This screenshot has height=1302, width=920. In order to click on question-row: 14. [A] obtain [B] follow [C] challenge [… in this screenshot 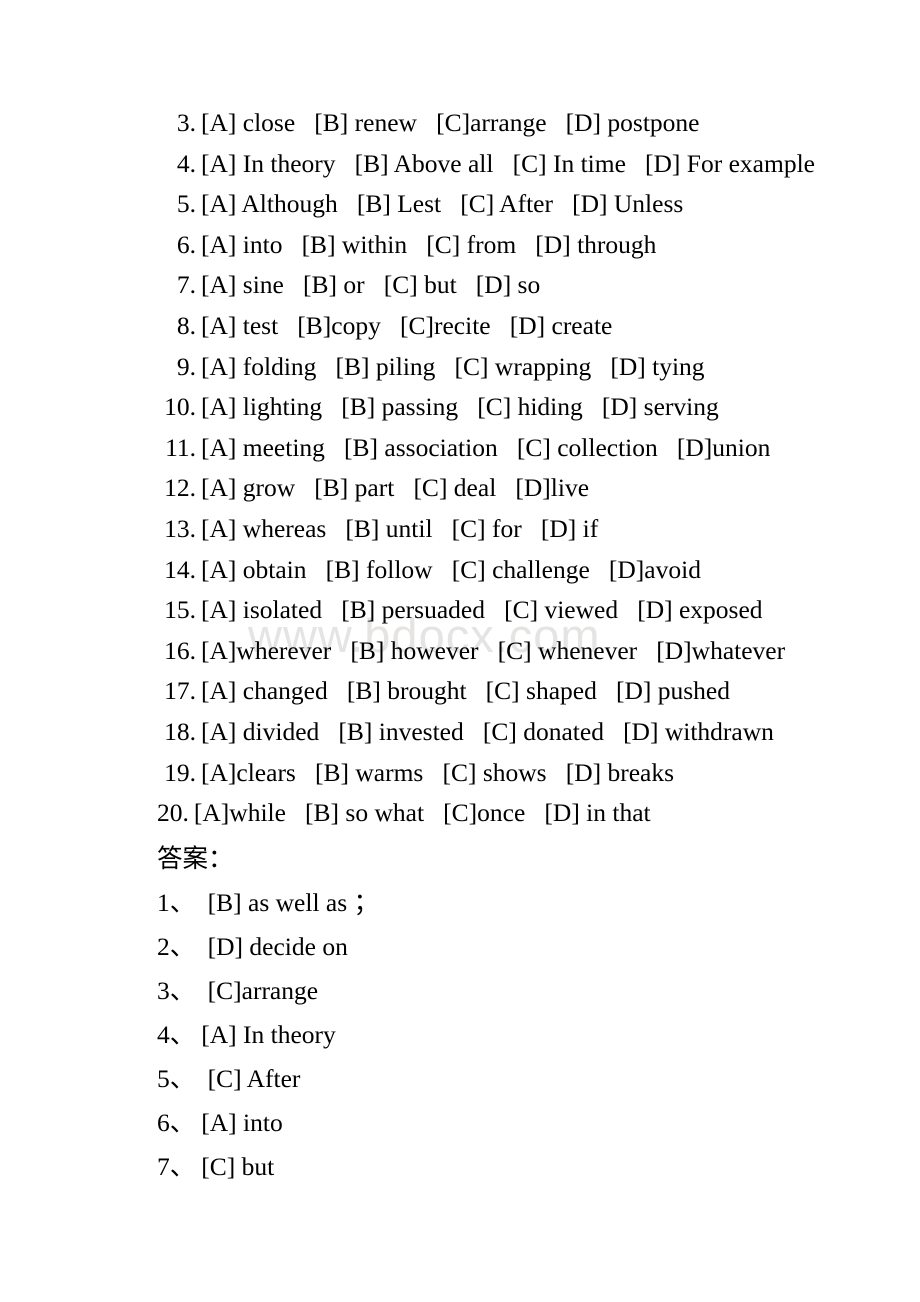, I will do `click(460, 575)`.